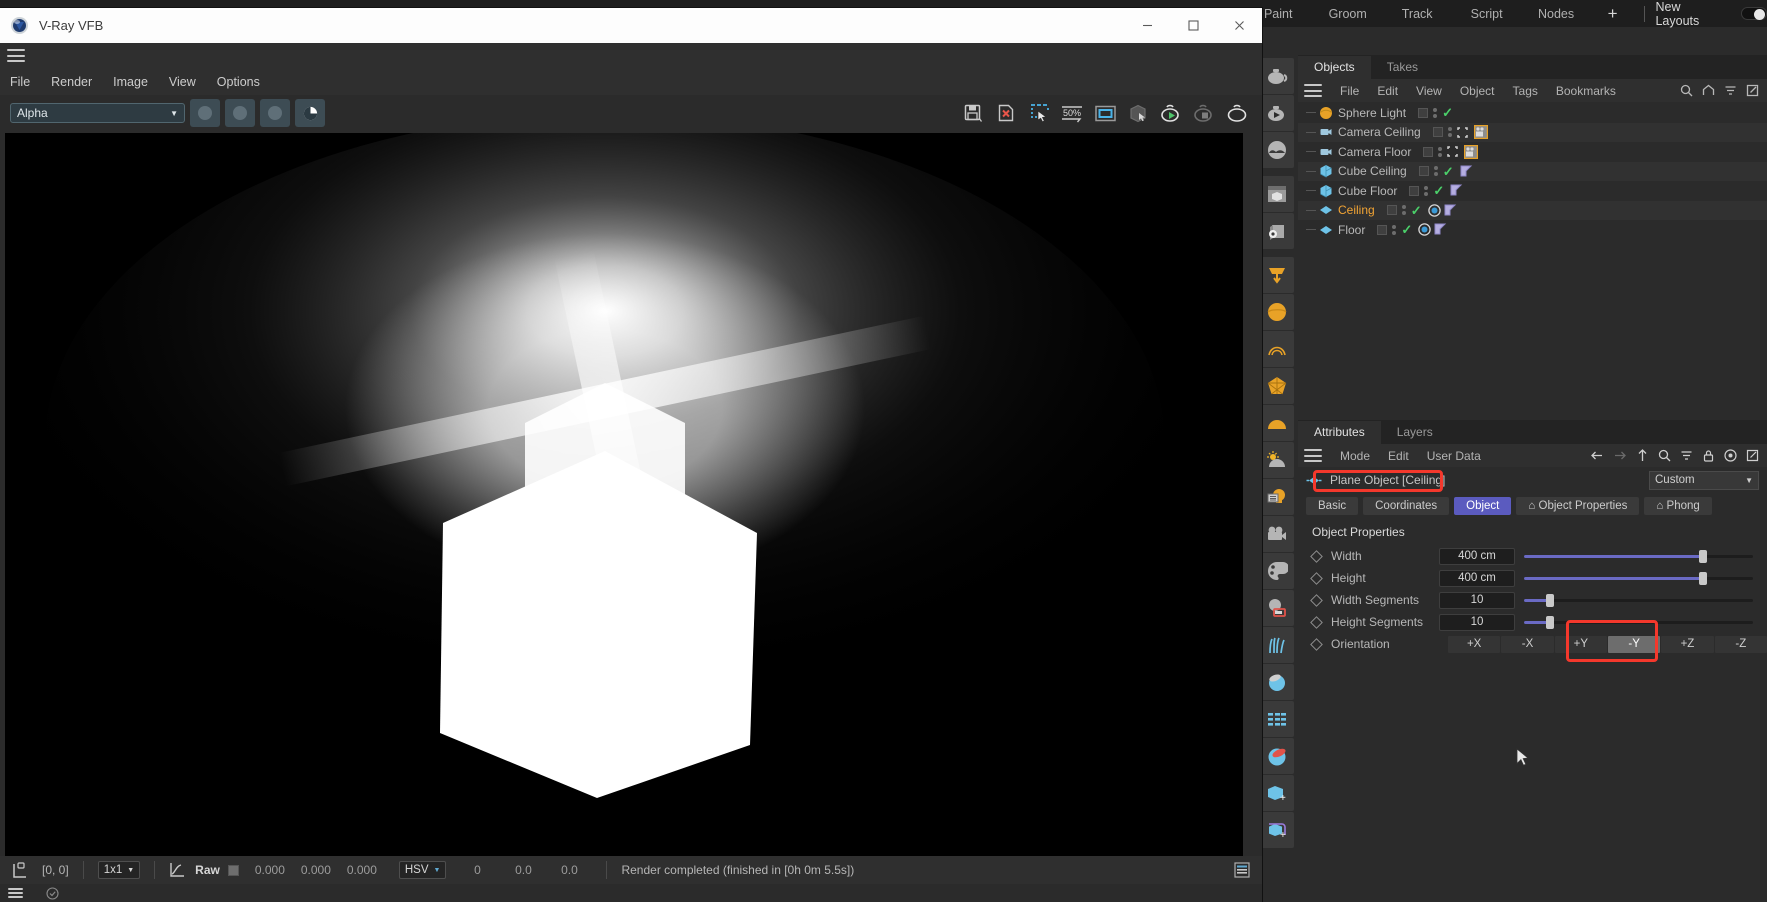 This screenshot has height=902, width=1767. I want to click on attr-menu-edit: Edit, so click(1398, 456).